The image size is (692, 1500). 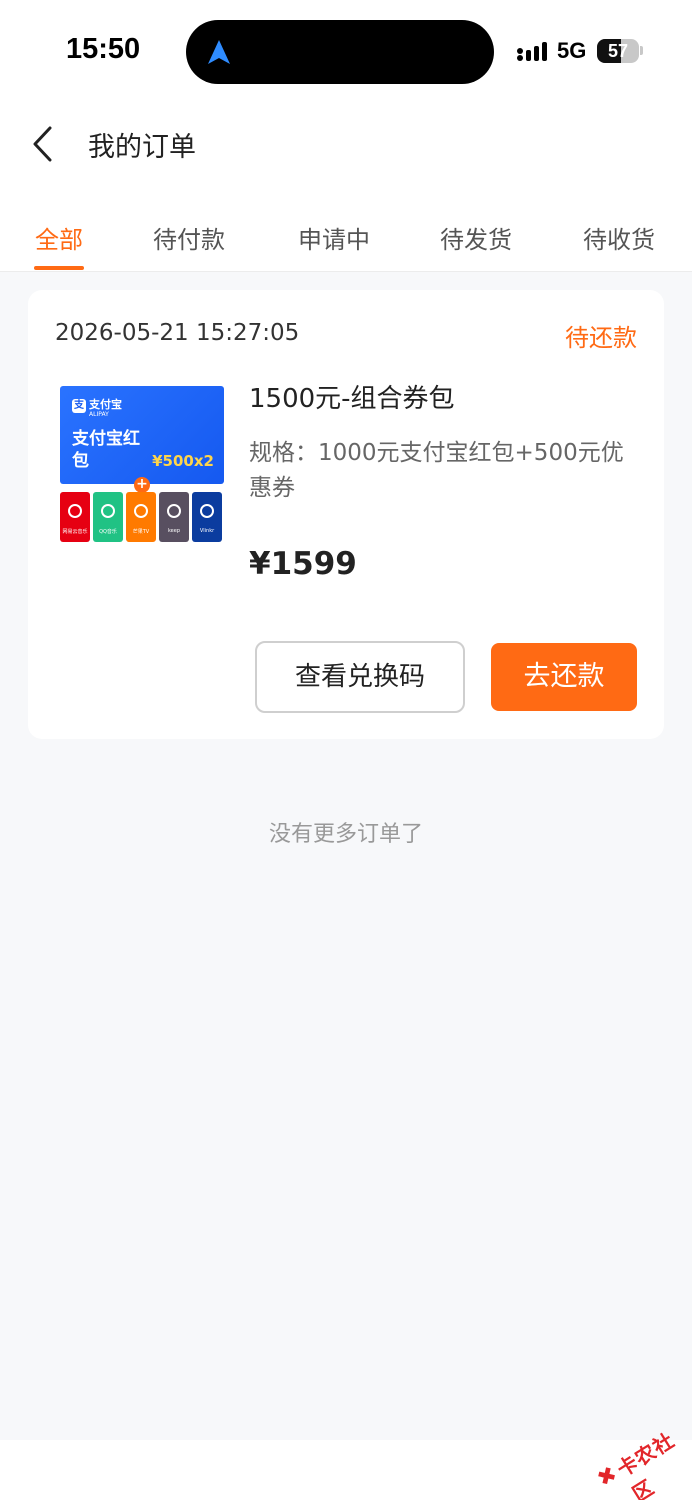 I want to click on tab-pending-payment: 待付款, so click(x=189, y=237).